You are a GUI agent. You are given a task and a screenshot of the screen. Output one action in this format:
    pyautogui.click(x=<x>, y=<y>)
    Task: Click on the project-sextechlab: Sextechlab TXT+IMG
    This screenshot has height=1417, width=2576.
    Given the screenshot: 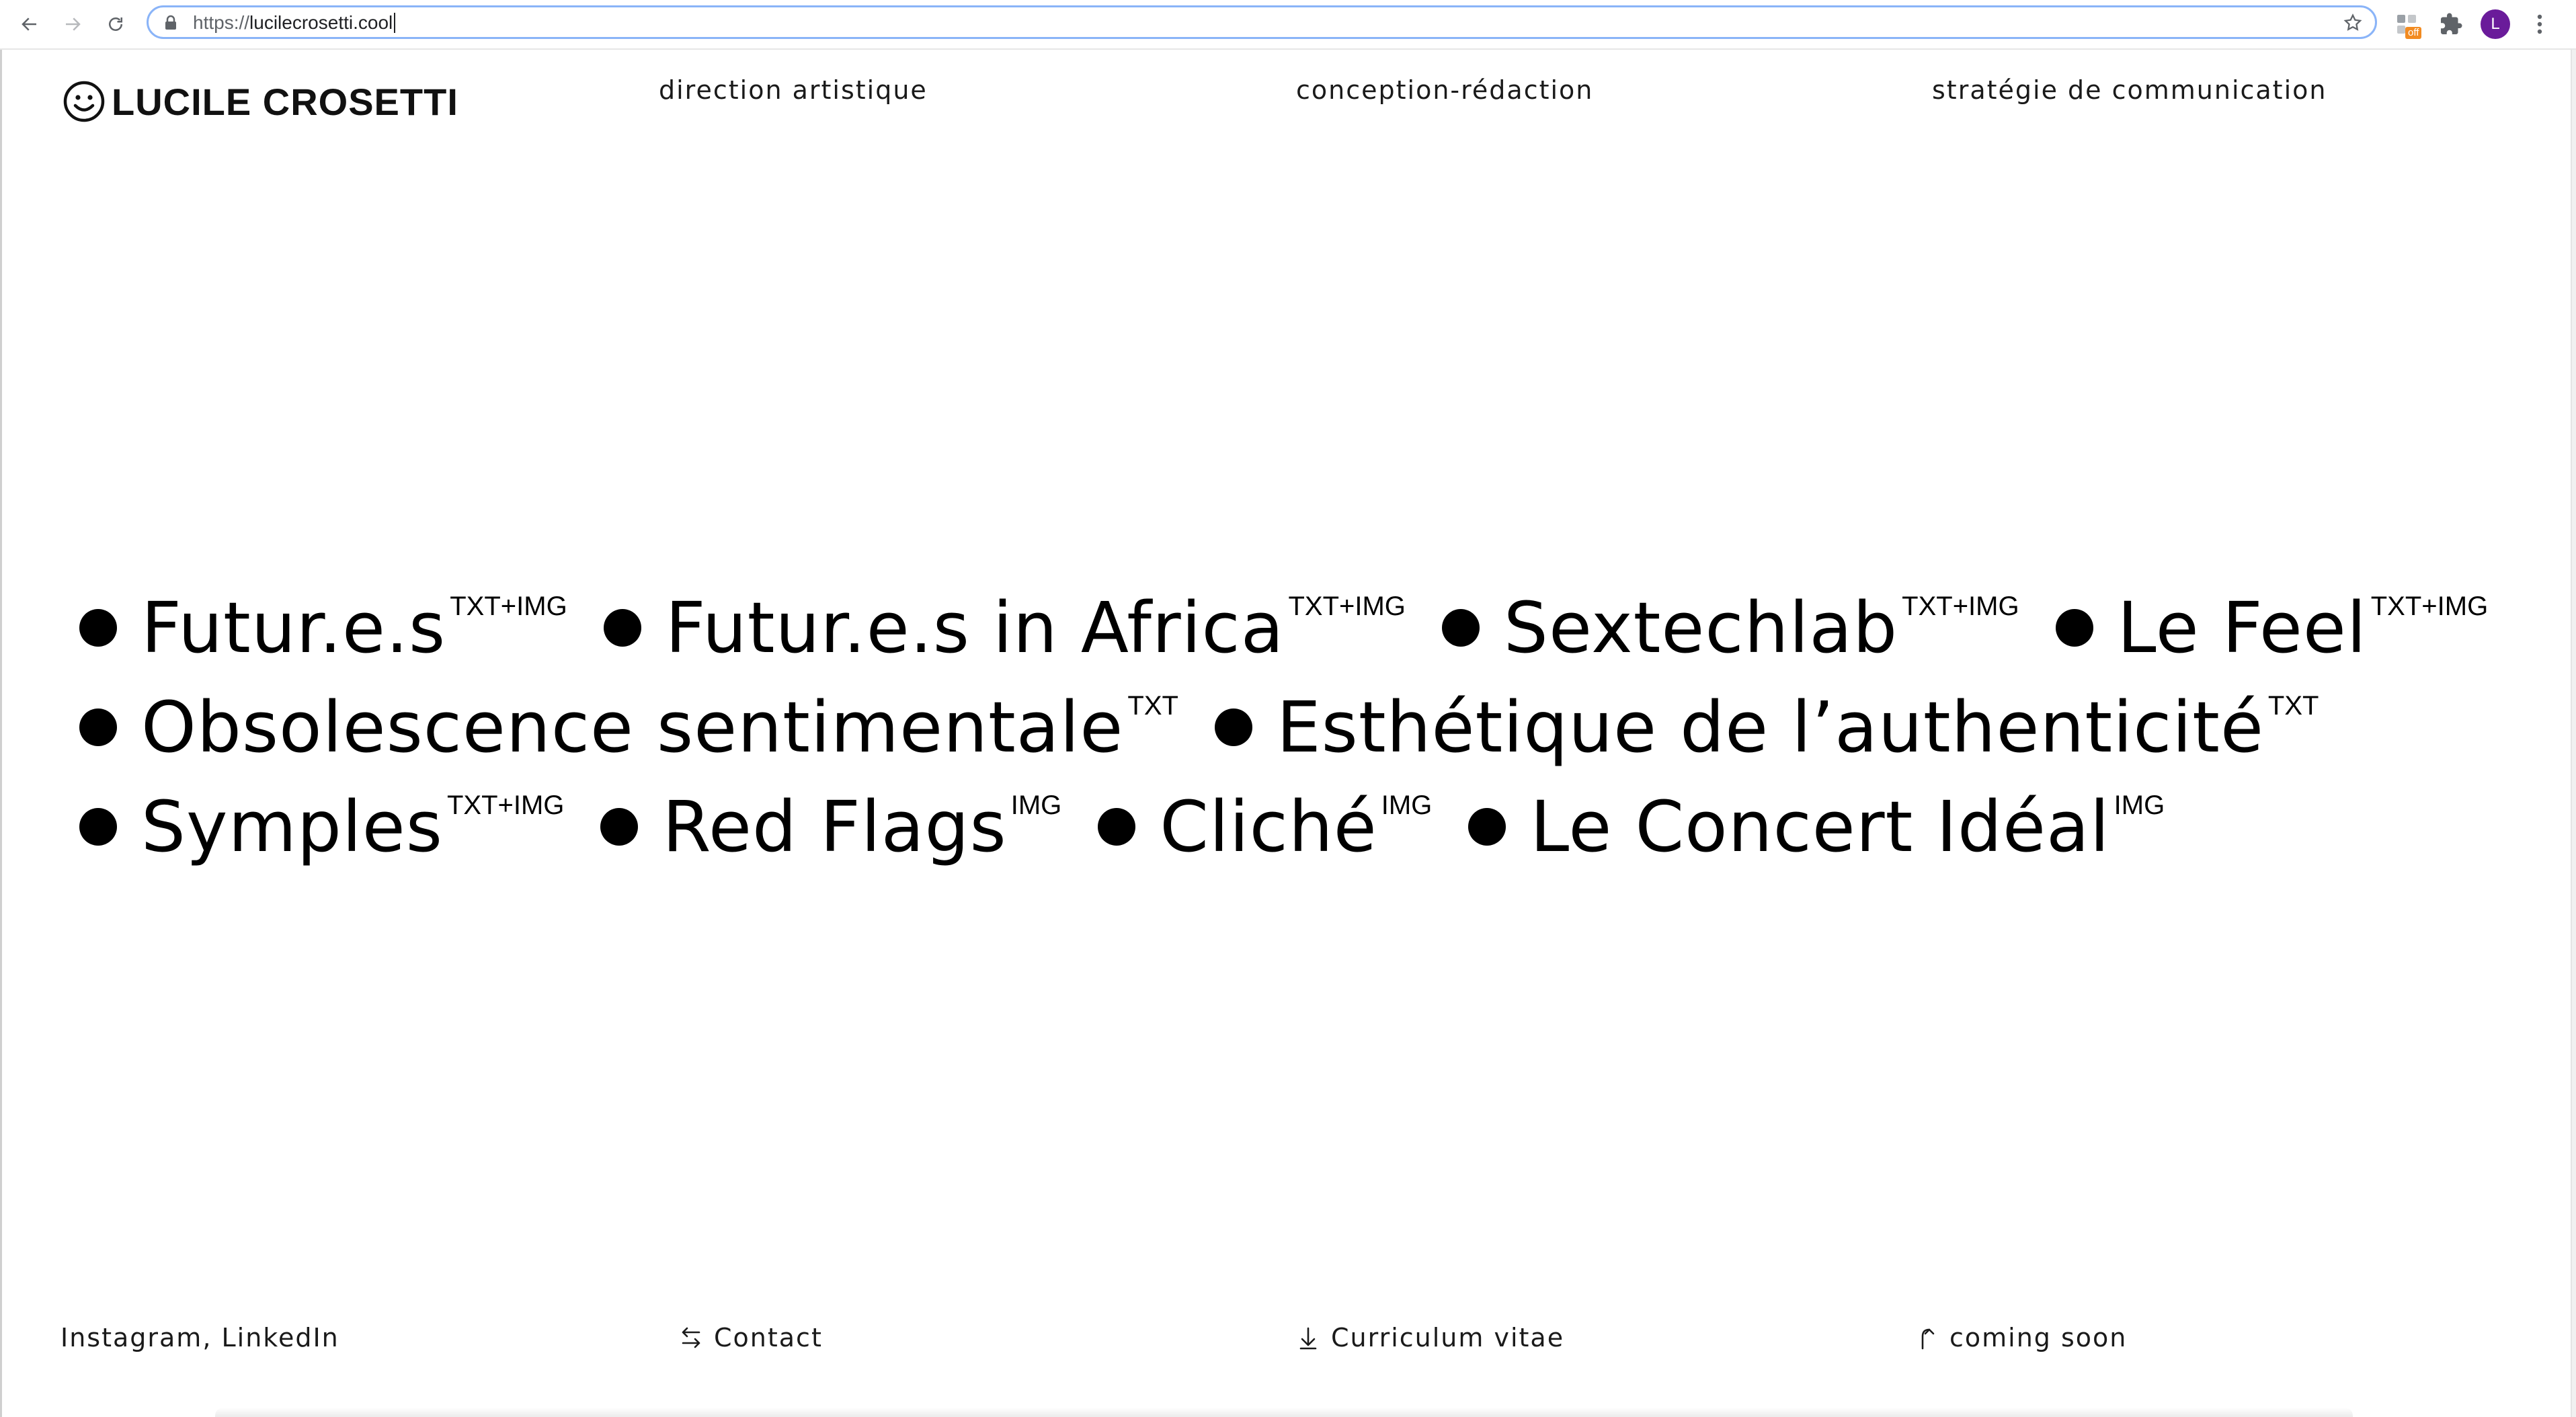 What is the action you would take?
    pyautogui.click(x=1730, y=628)
    